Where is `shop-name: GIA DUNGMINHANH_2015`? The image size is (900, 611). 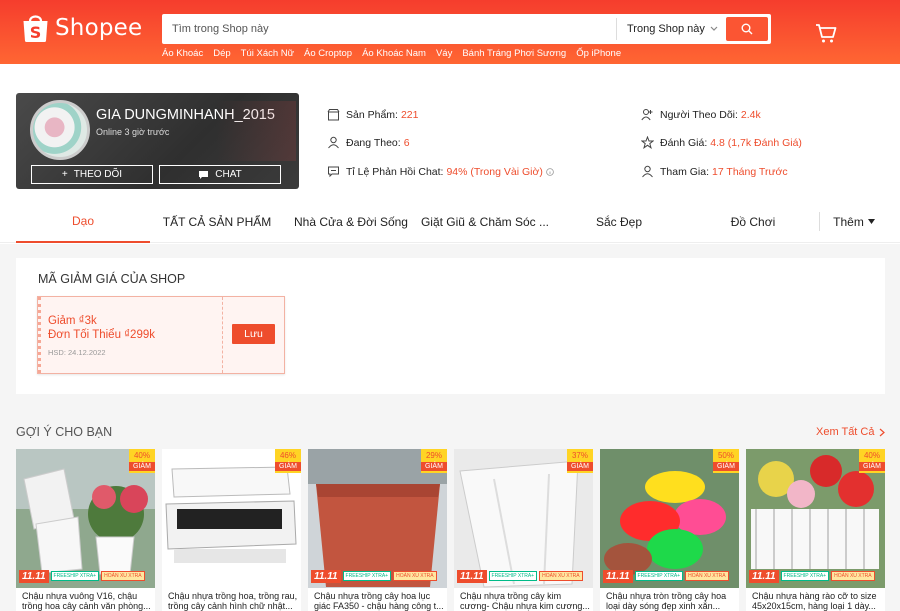
shop-name: GIA DUNGMINHANH_2015 is located at coordinates (185, 115).